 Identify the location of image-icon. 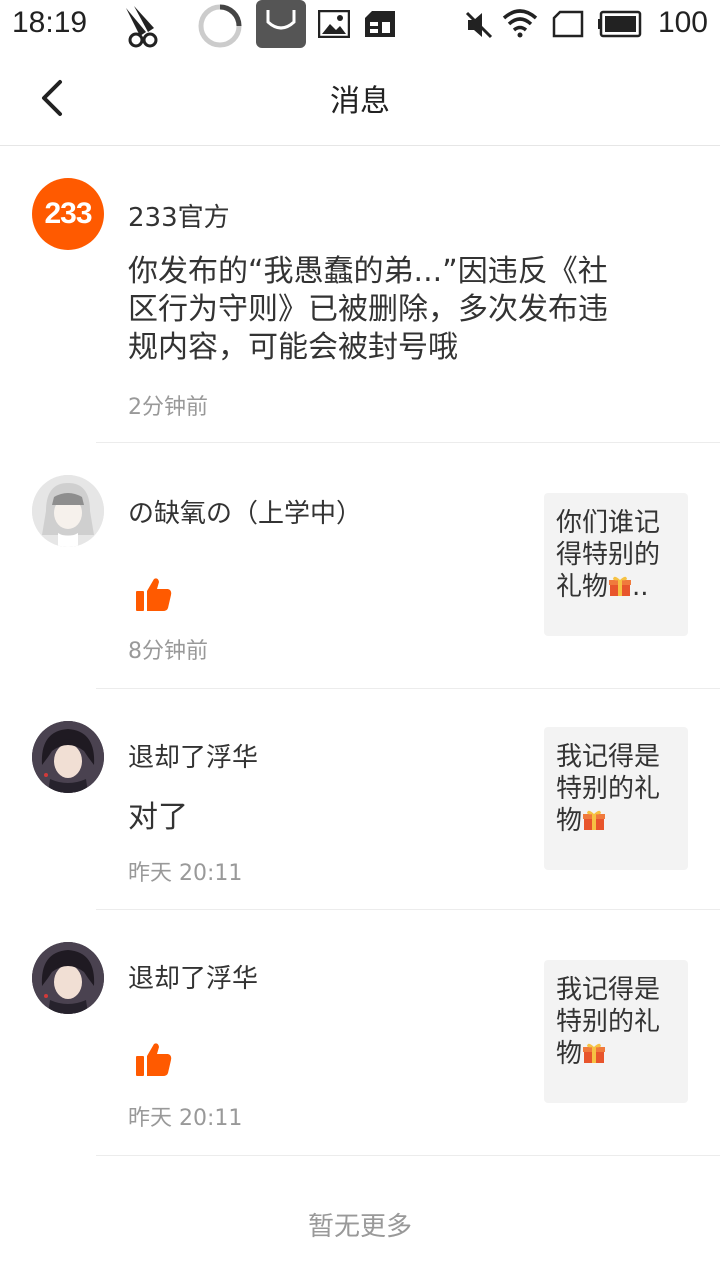
(334, 24).